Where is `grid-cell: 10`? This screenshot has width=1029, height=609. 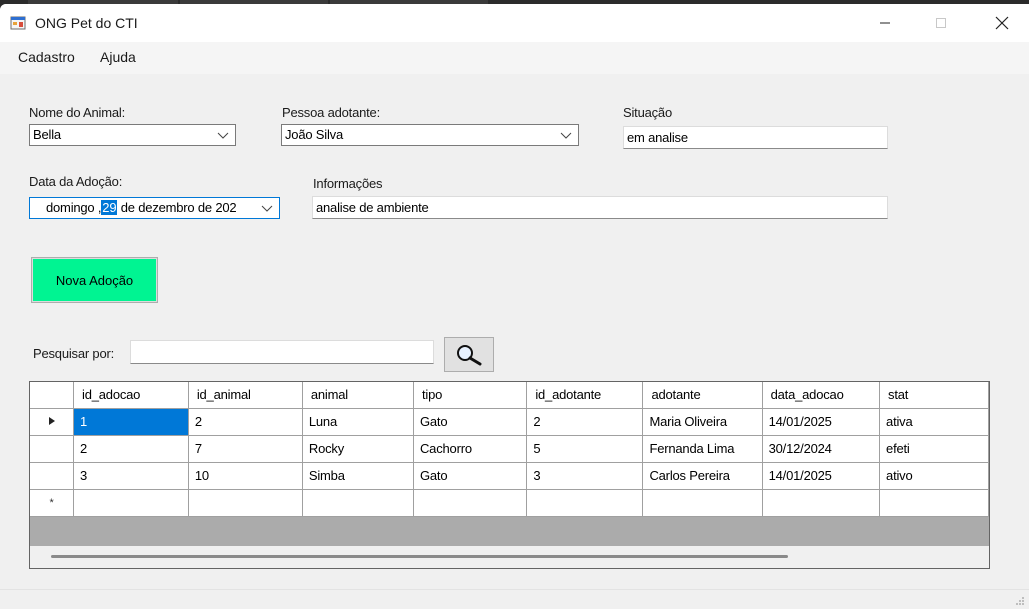 grid-cell: 10 is located at coordinates (245, 476).